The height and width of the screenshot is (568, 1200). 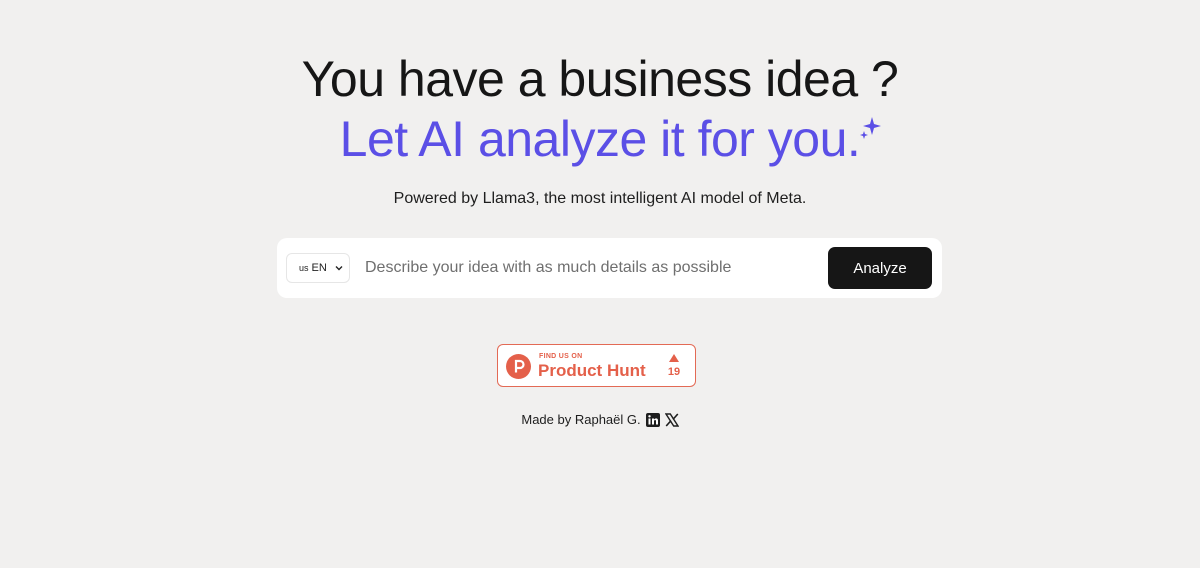 I want to click on headline-secondary: Let AI analyze it for you., so click(x=600, y=139).